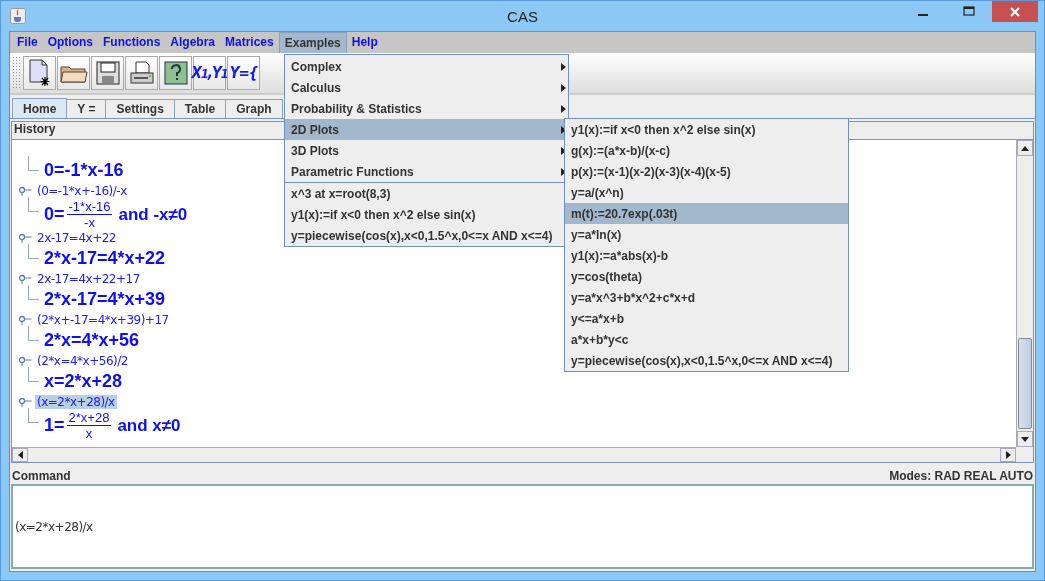 Image resolution: width=1045 pixels, height=581 pixels. I want to click on menu-item: p(x):=(x-1)(x-2)(x-3)(x-4)(x-5), so click(706, 171).